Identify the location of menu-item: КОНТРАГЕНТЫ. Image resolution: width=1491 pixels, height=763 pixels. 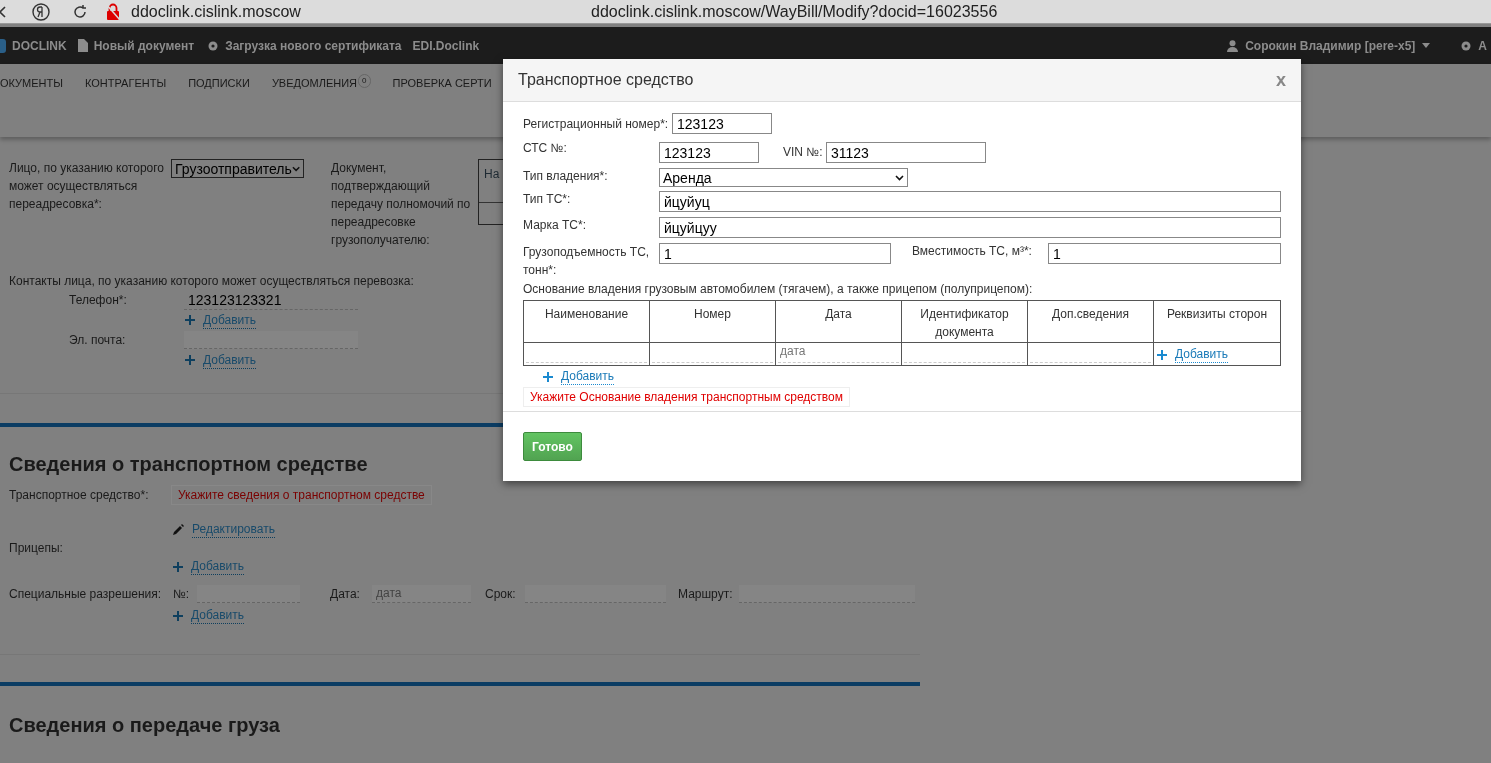
(126, 83).